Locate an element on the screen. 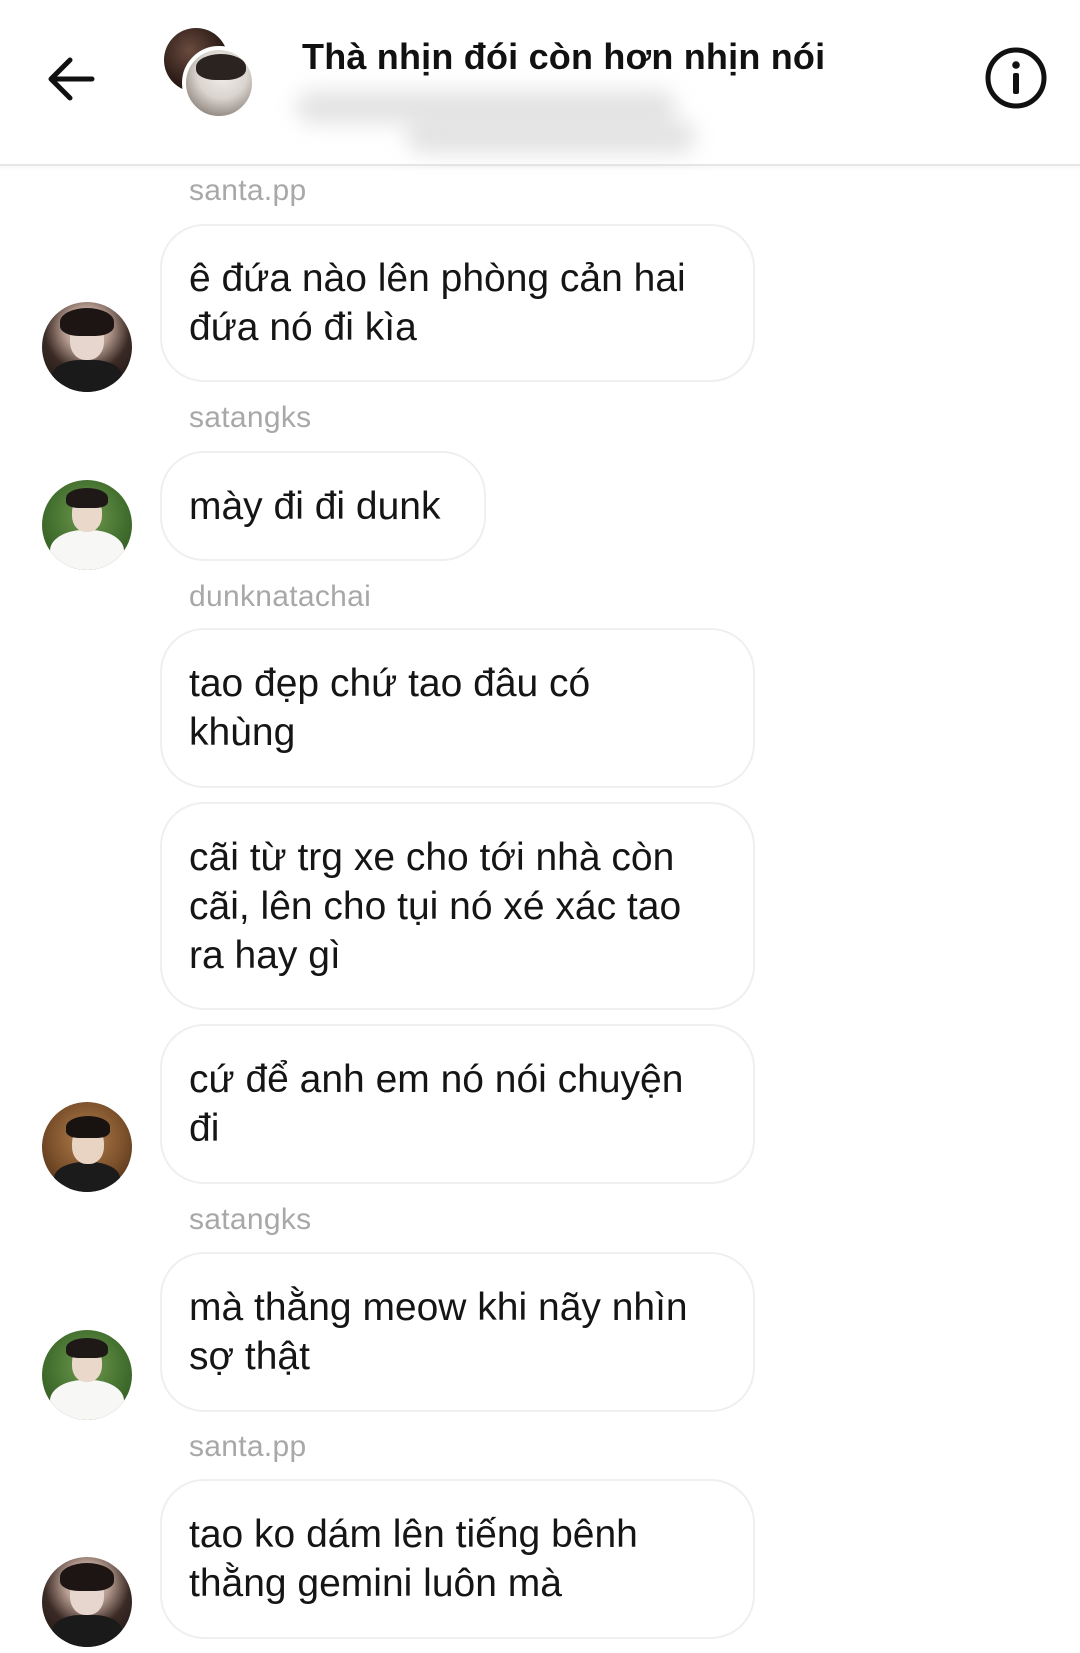 Image resolution: width=1080 pixels, height=1653 pixels. message-line: đi is located at coordinates (204, 1128).